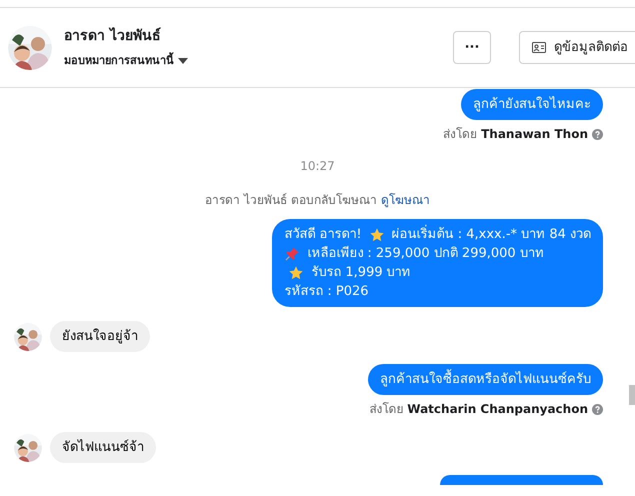  Describe the element at coordinates (577, 47) in the screenshot. I see `view-contact-button: ดูข้อมูลติดต่อ` at that location.